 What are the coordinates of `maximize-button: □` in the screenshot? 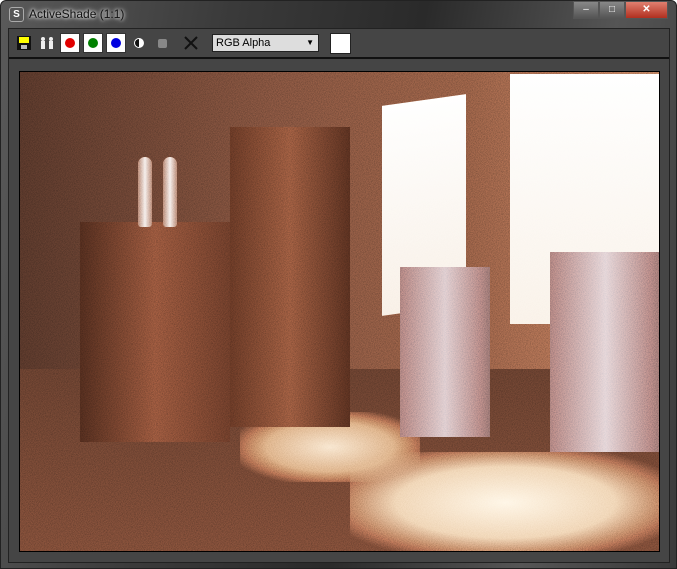 It's located at (612, 10).